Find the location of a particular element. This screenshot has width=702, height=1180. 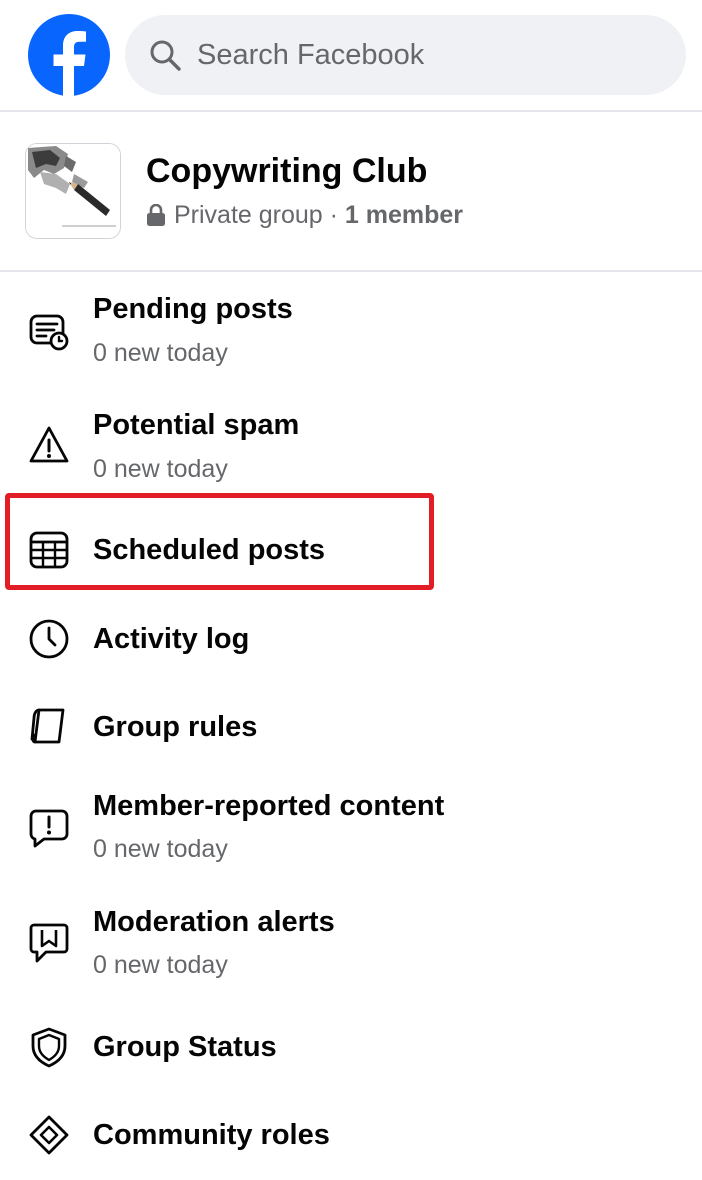

lock-icon is located at coordinates (156, 215).